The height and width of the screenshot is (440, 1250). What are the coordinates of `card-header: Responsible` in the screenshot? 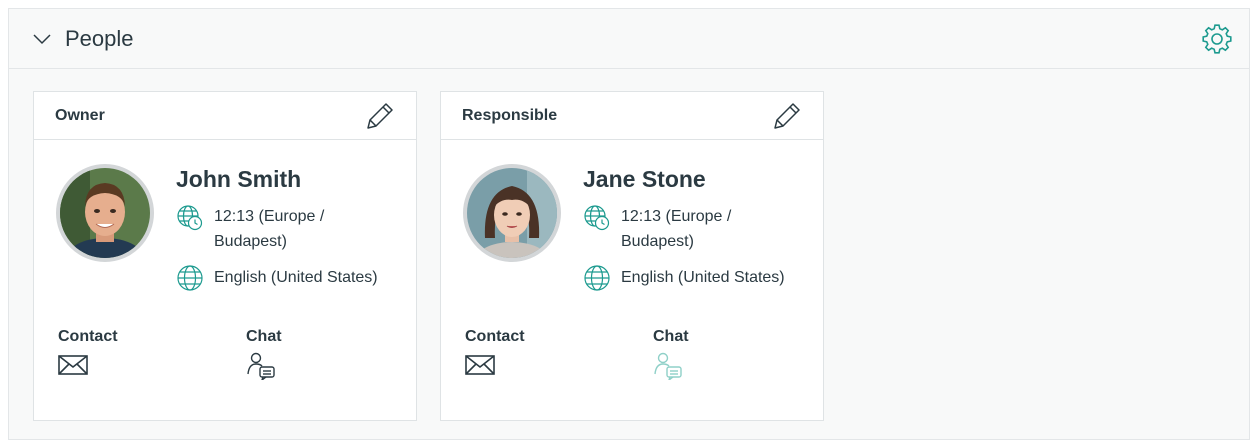 It's located at (632, 116).